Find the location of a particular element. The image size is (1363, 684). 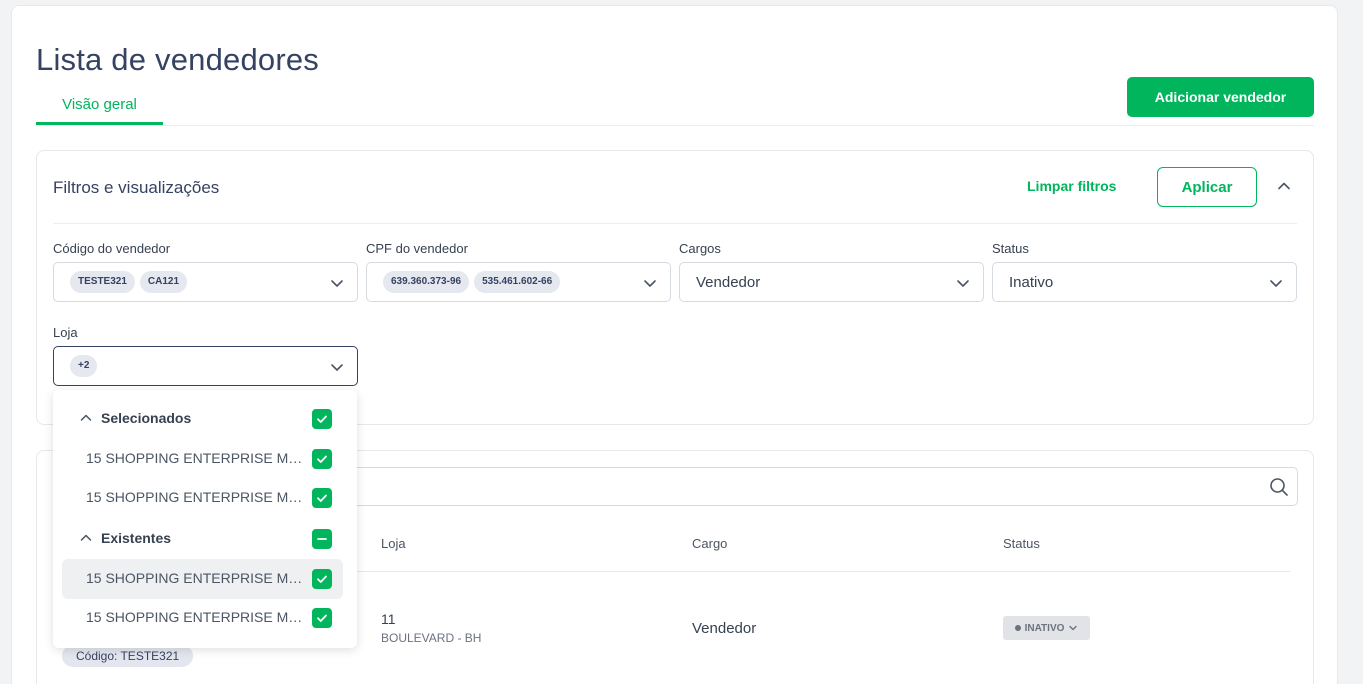

clear-filters-button: Limpar filtros is located at coordinates (1071, 186).